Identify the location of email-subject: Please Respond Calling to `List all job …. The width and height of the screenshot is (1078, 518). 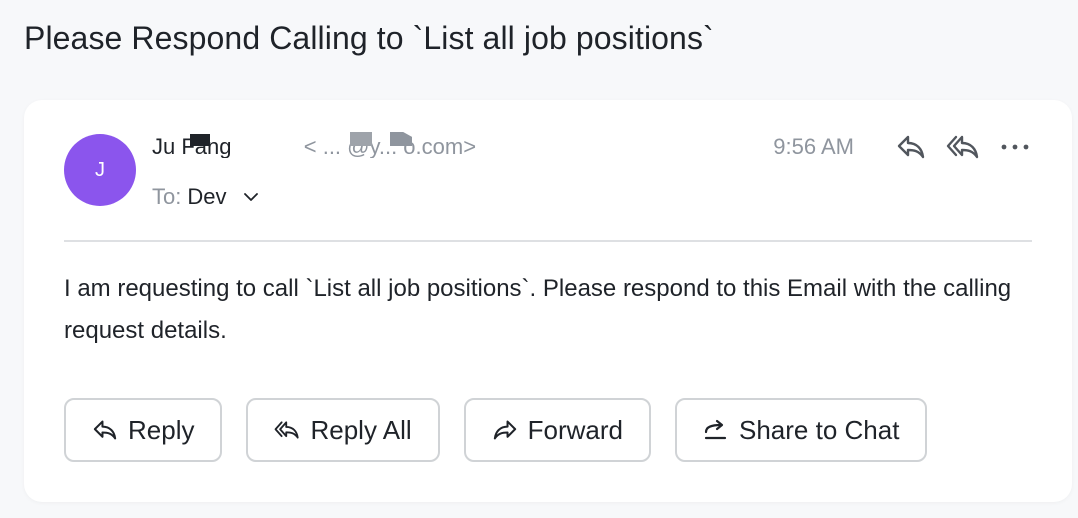
(369, 38).